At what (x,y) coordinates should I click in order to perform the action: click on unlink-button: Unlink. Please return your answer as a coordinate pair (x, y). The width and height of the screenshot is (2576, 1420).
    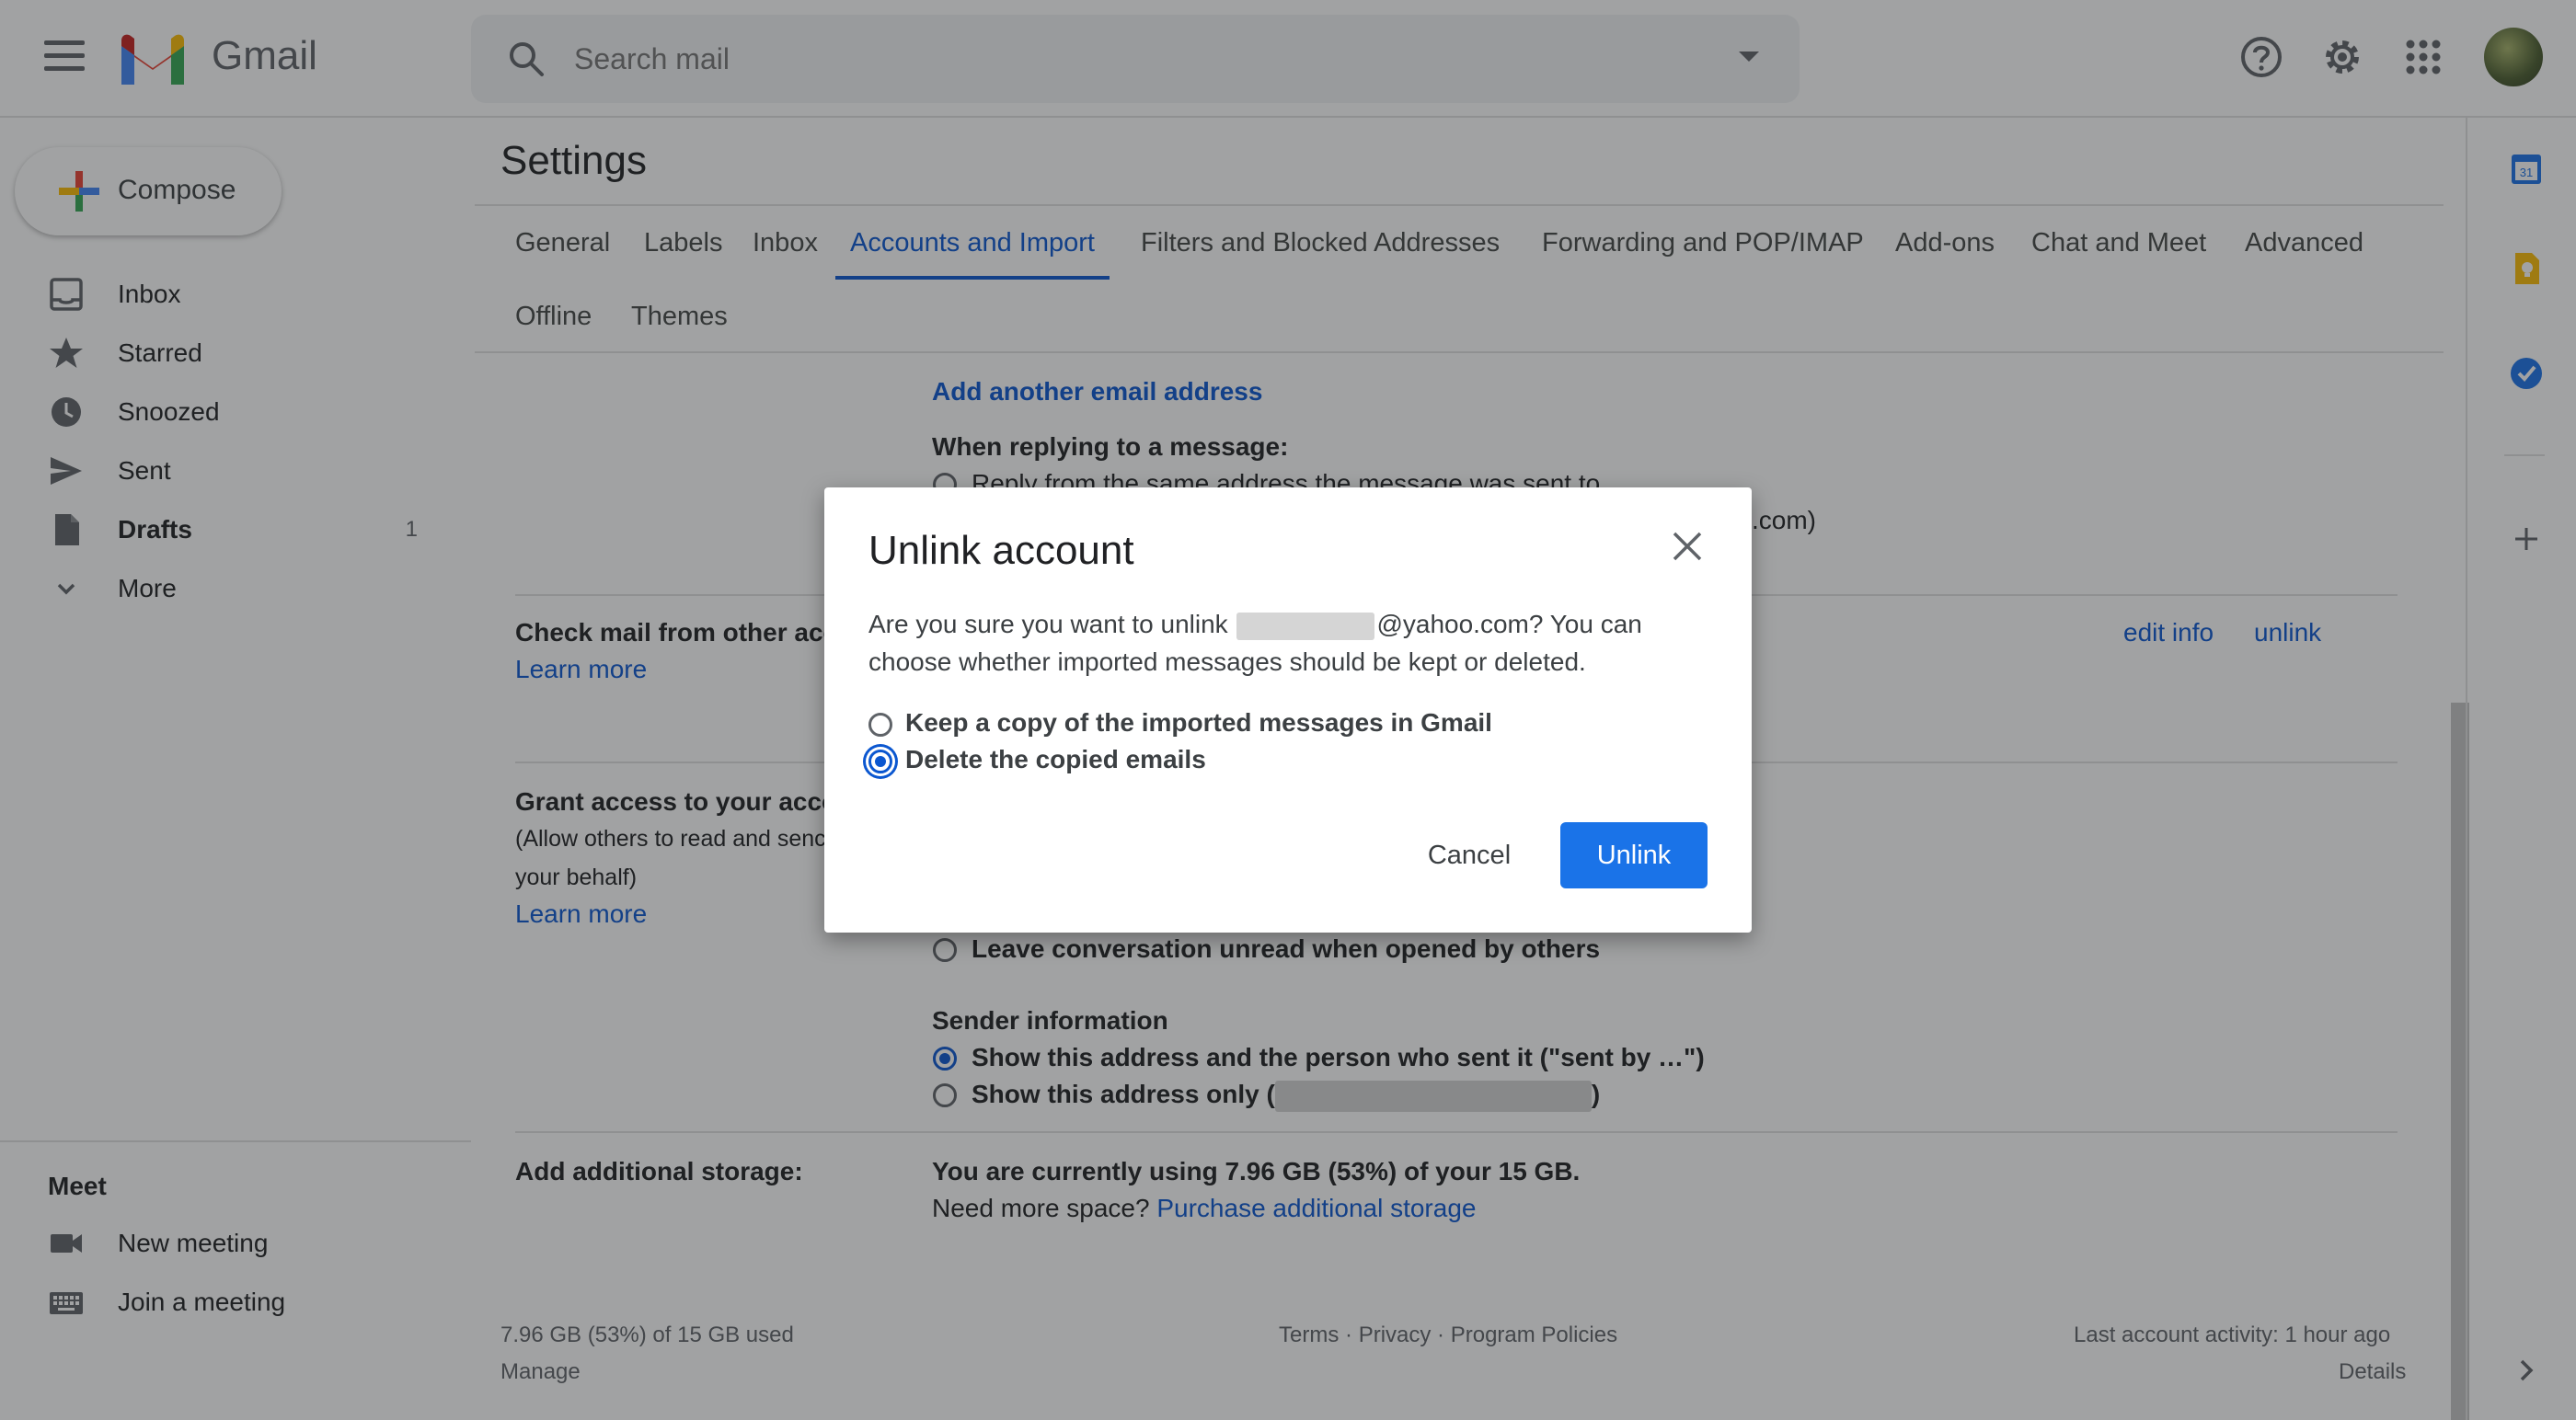
    Looking at the image, I should click on (1634, 855).